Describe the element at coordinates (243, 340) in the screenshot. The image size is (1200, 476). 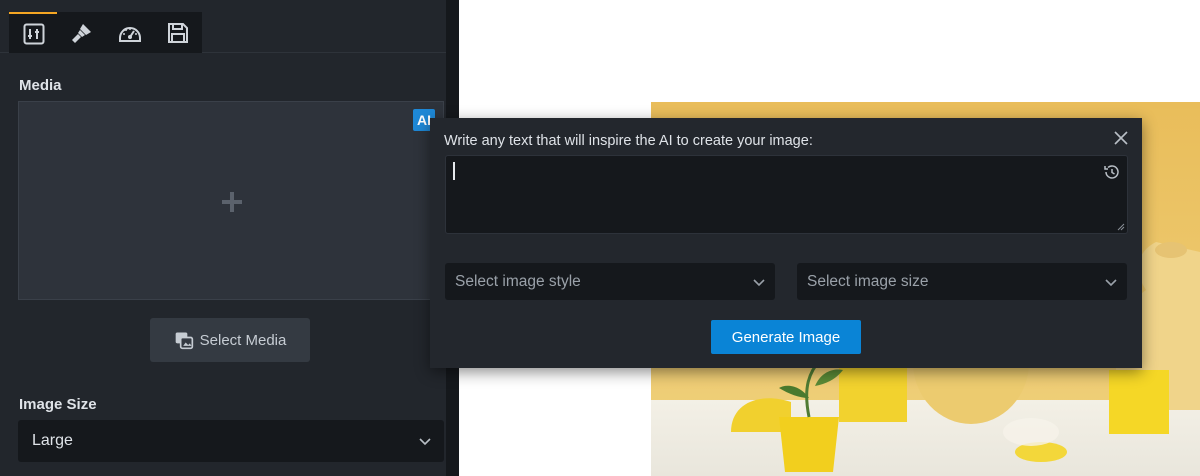
I see `select-media-label: Select Media` at that location.